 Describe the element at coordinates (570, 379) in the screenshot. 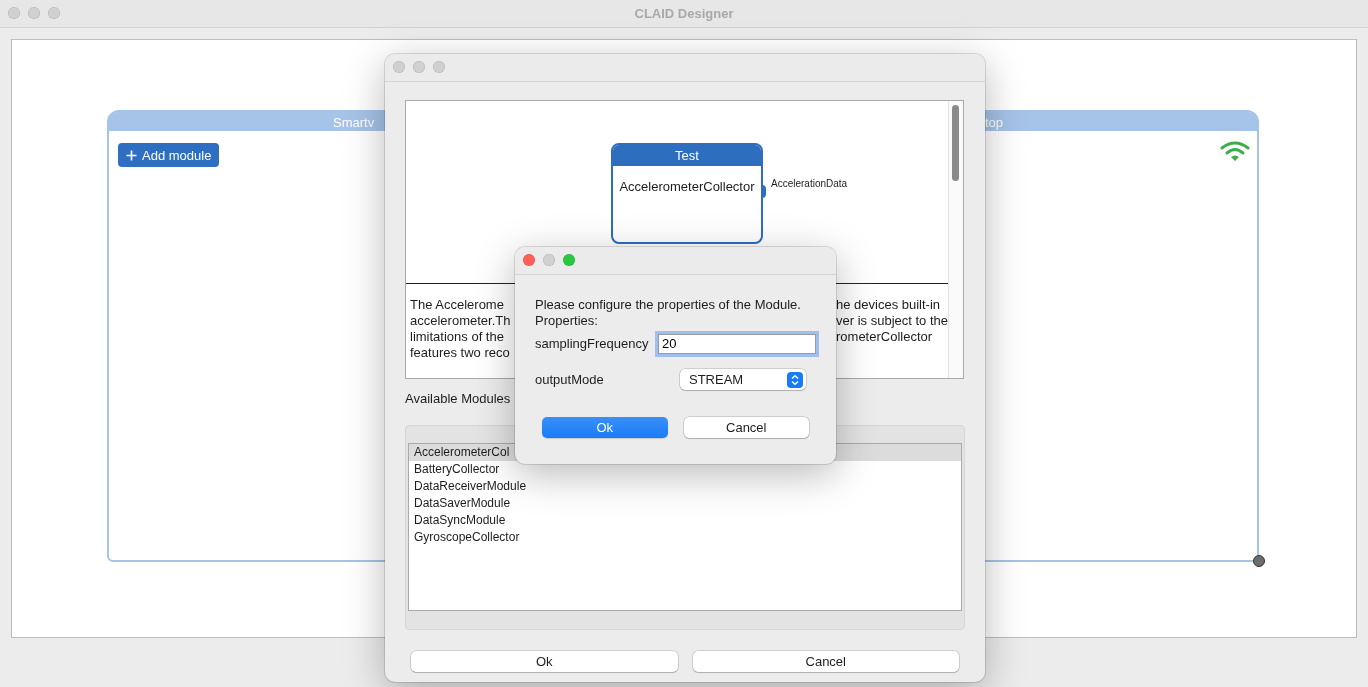

I see `field-label: outputMode` at that location.